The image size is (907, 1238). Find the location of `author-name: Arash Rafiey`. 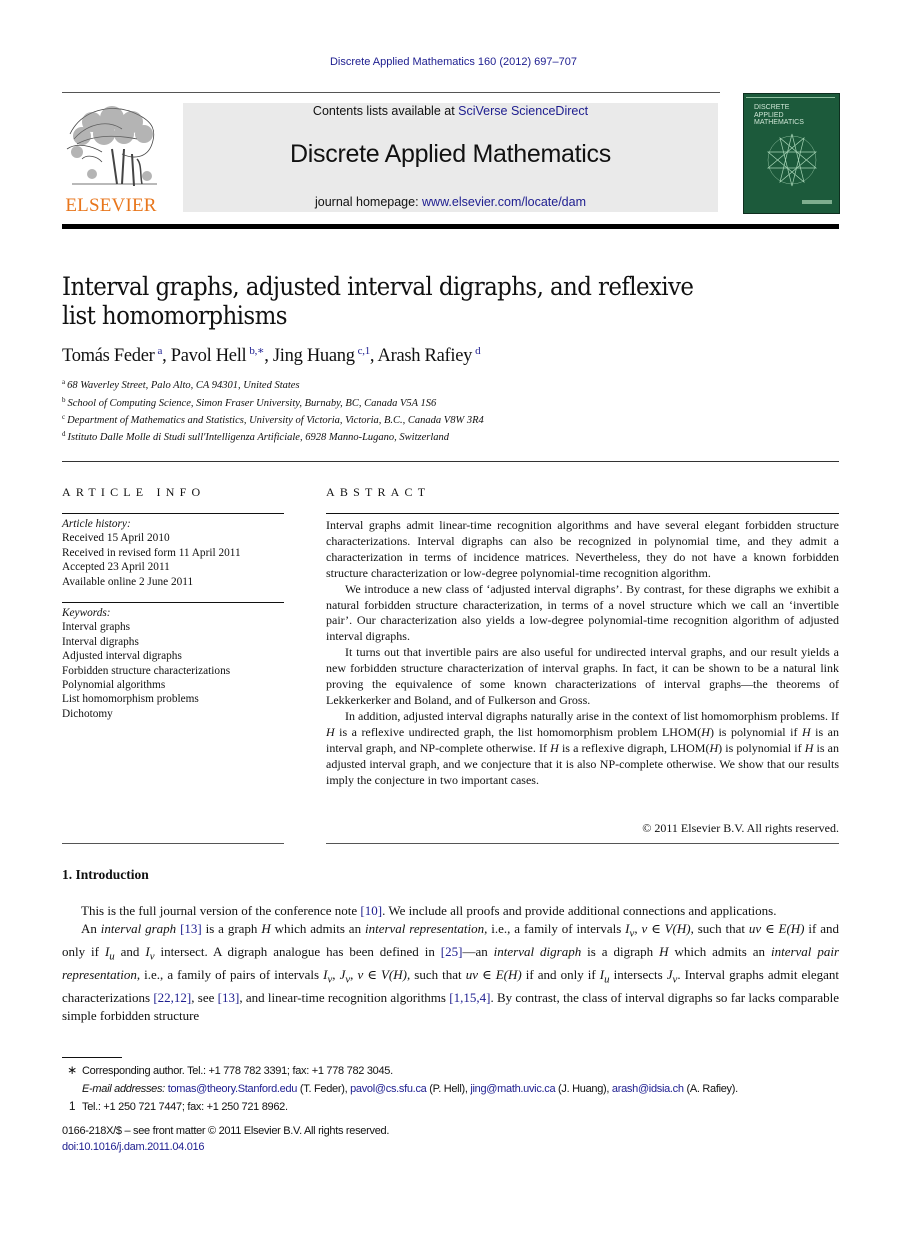

author-name: Arash Rafiey is located at coordinates (425, 356).